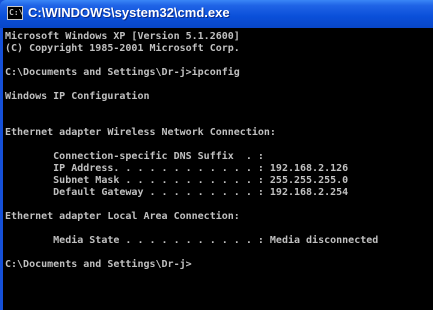  Describe the element at coordinates (122, 216) in the screenshot. I see `console-line: Ethernet adapter Local Area Connection:` at that location.